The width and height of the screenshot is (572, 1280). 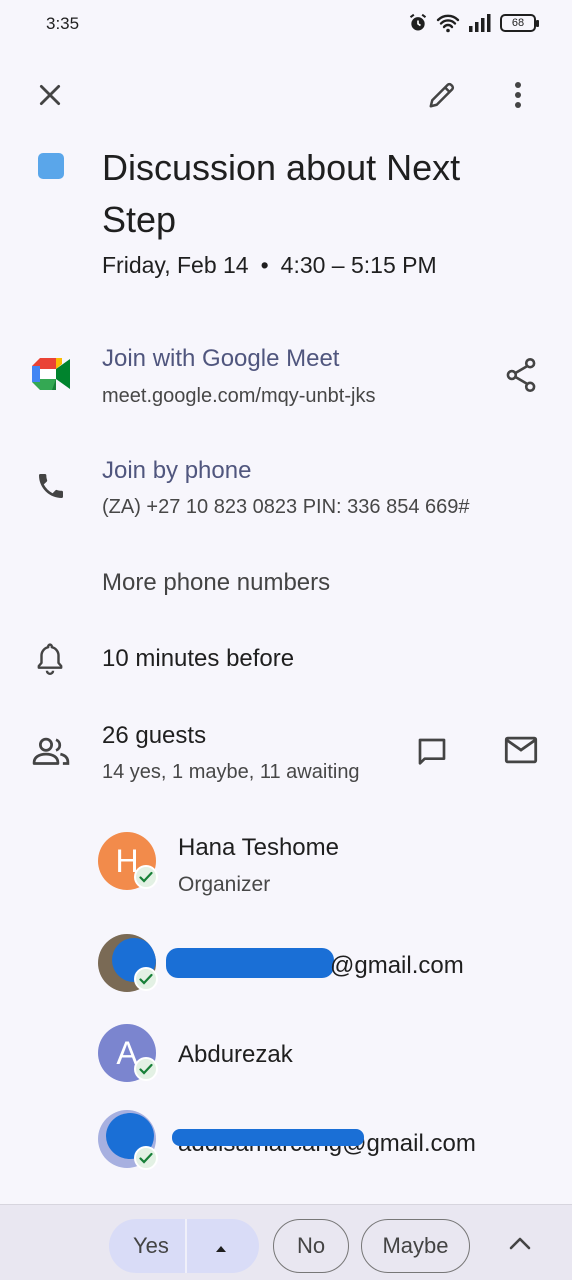 I want to click on caret-up-icon, so click(x=221, y=1249).